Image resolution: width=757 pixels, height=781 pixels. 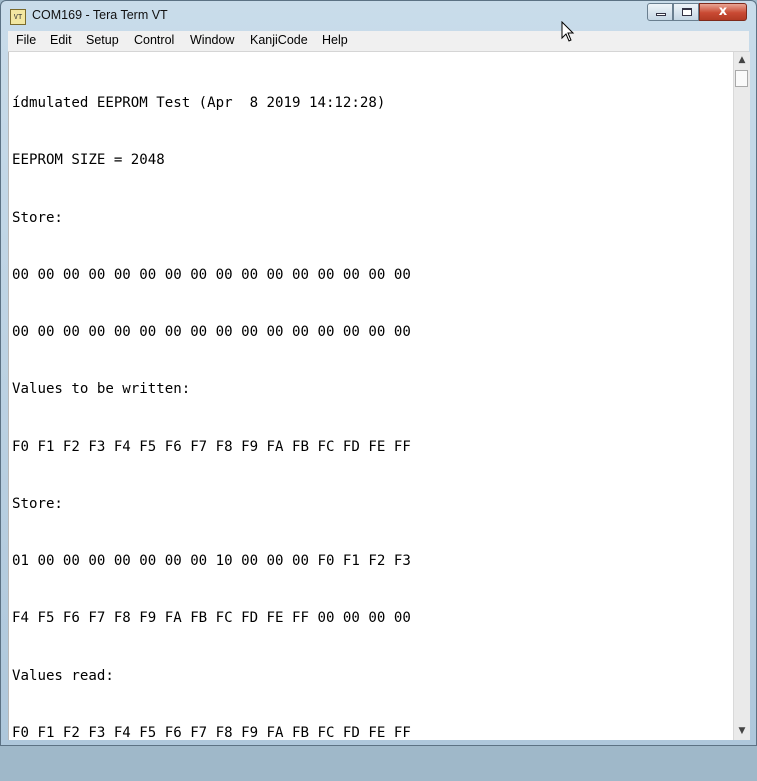 What do you see at coordinates (742, 731) in the screenshot?
I see `scroll-down-arrow-icon: ▼` at bounding box center [742, 731].